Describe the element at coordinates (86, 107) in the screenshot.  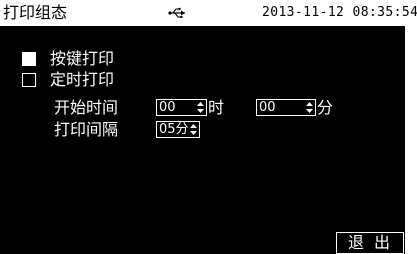
I see `start-time-label: 开始时间` at that location.